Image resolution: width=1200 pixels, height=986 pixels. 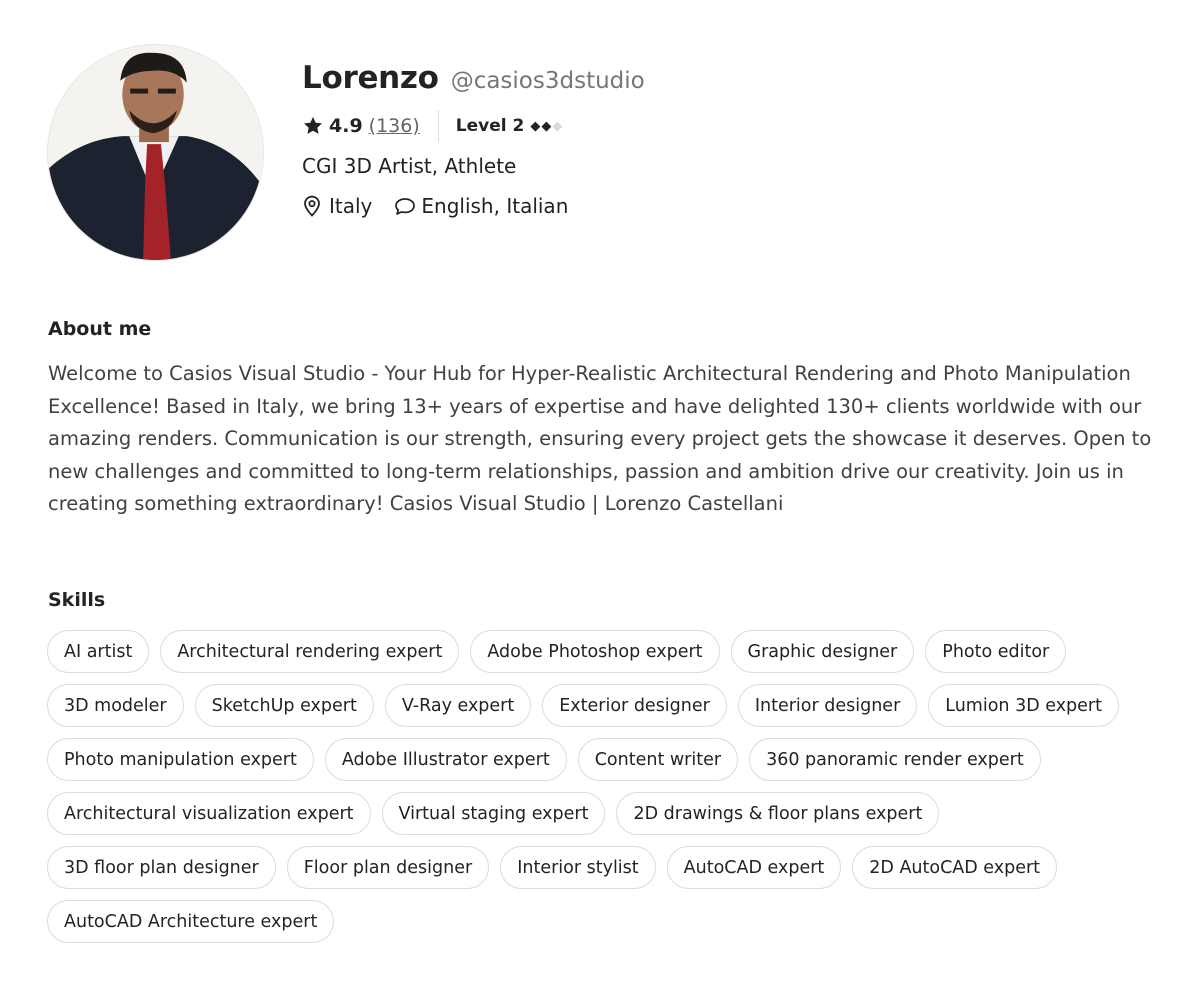 I want to click on skill-chip: Graphic designer, so click(x=822, y=651).